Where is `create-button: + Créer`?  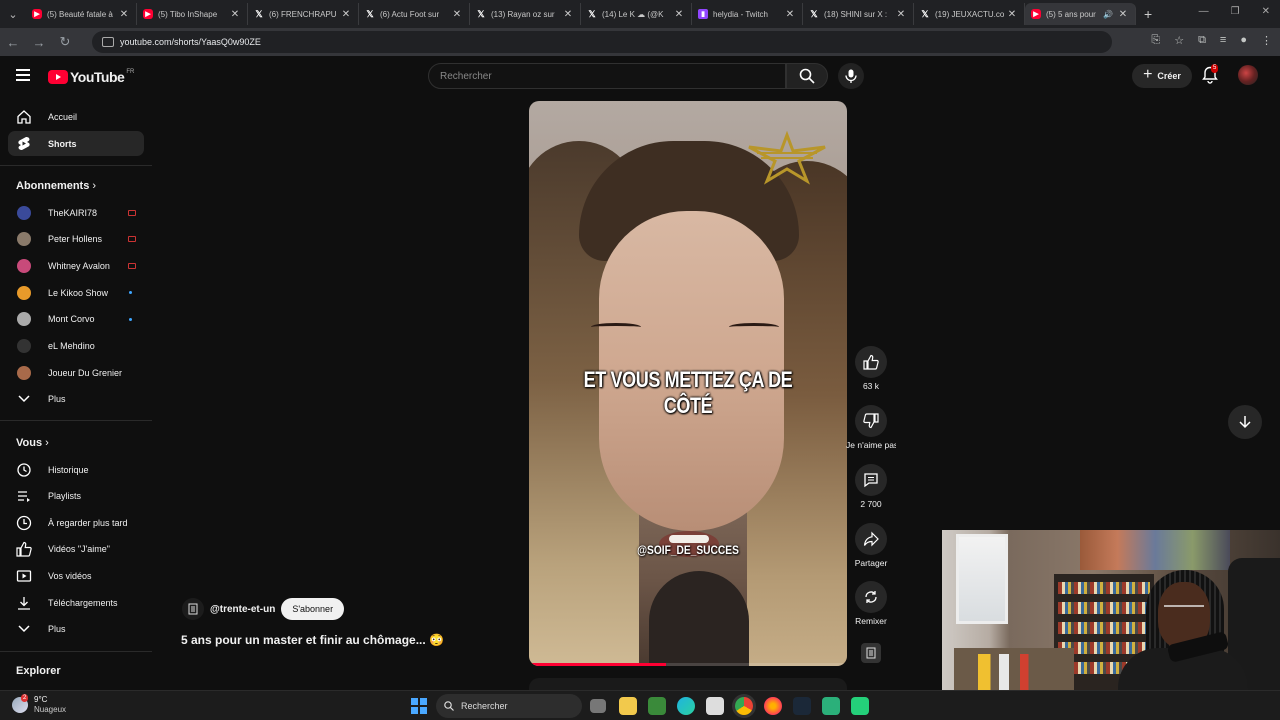 create-button: + Créer is located at coordinates (1162, 76).